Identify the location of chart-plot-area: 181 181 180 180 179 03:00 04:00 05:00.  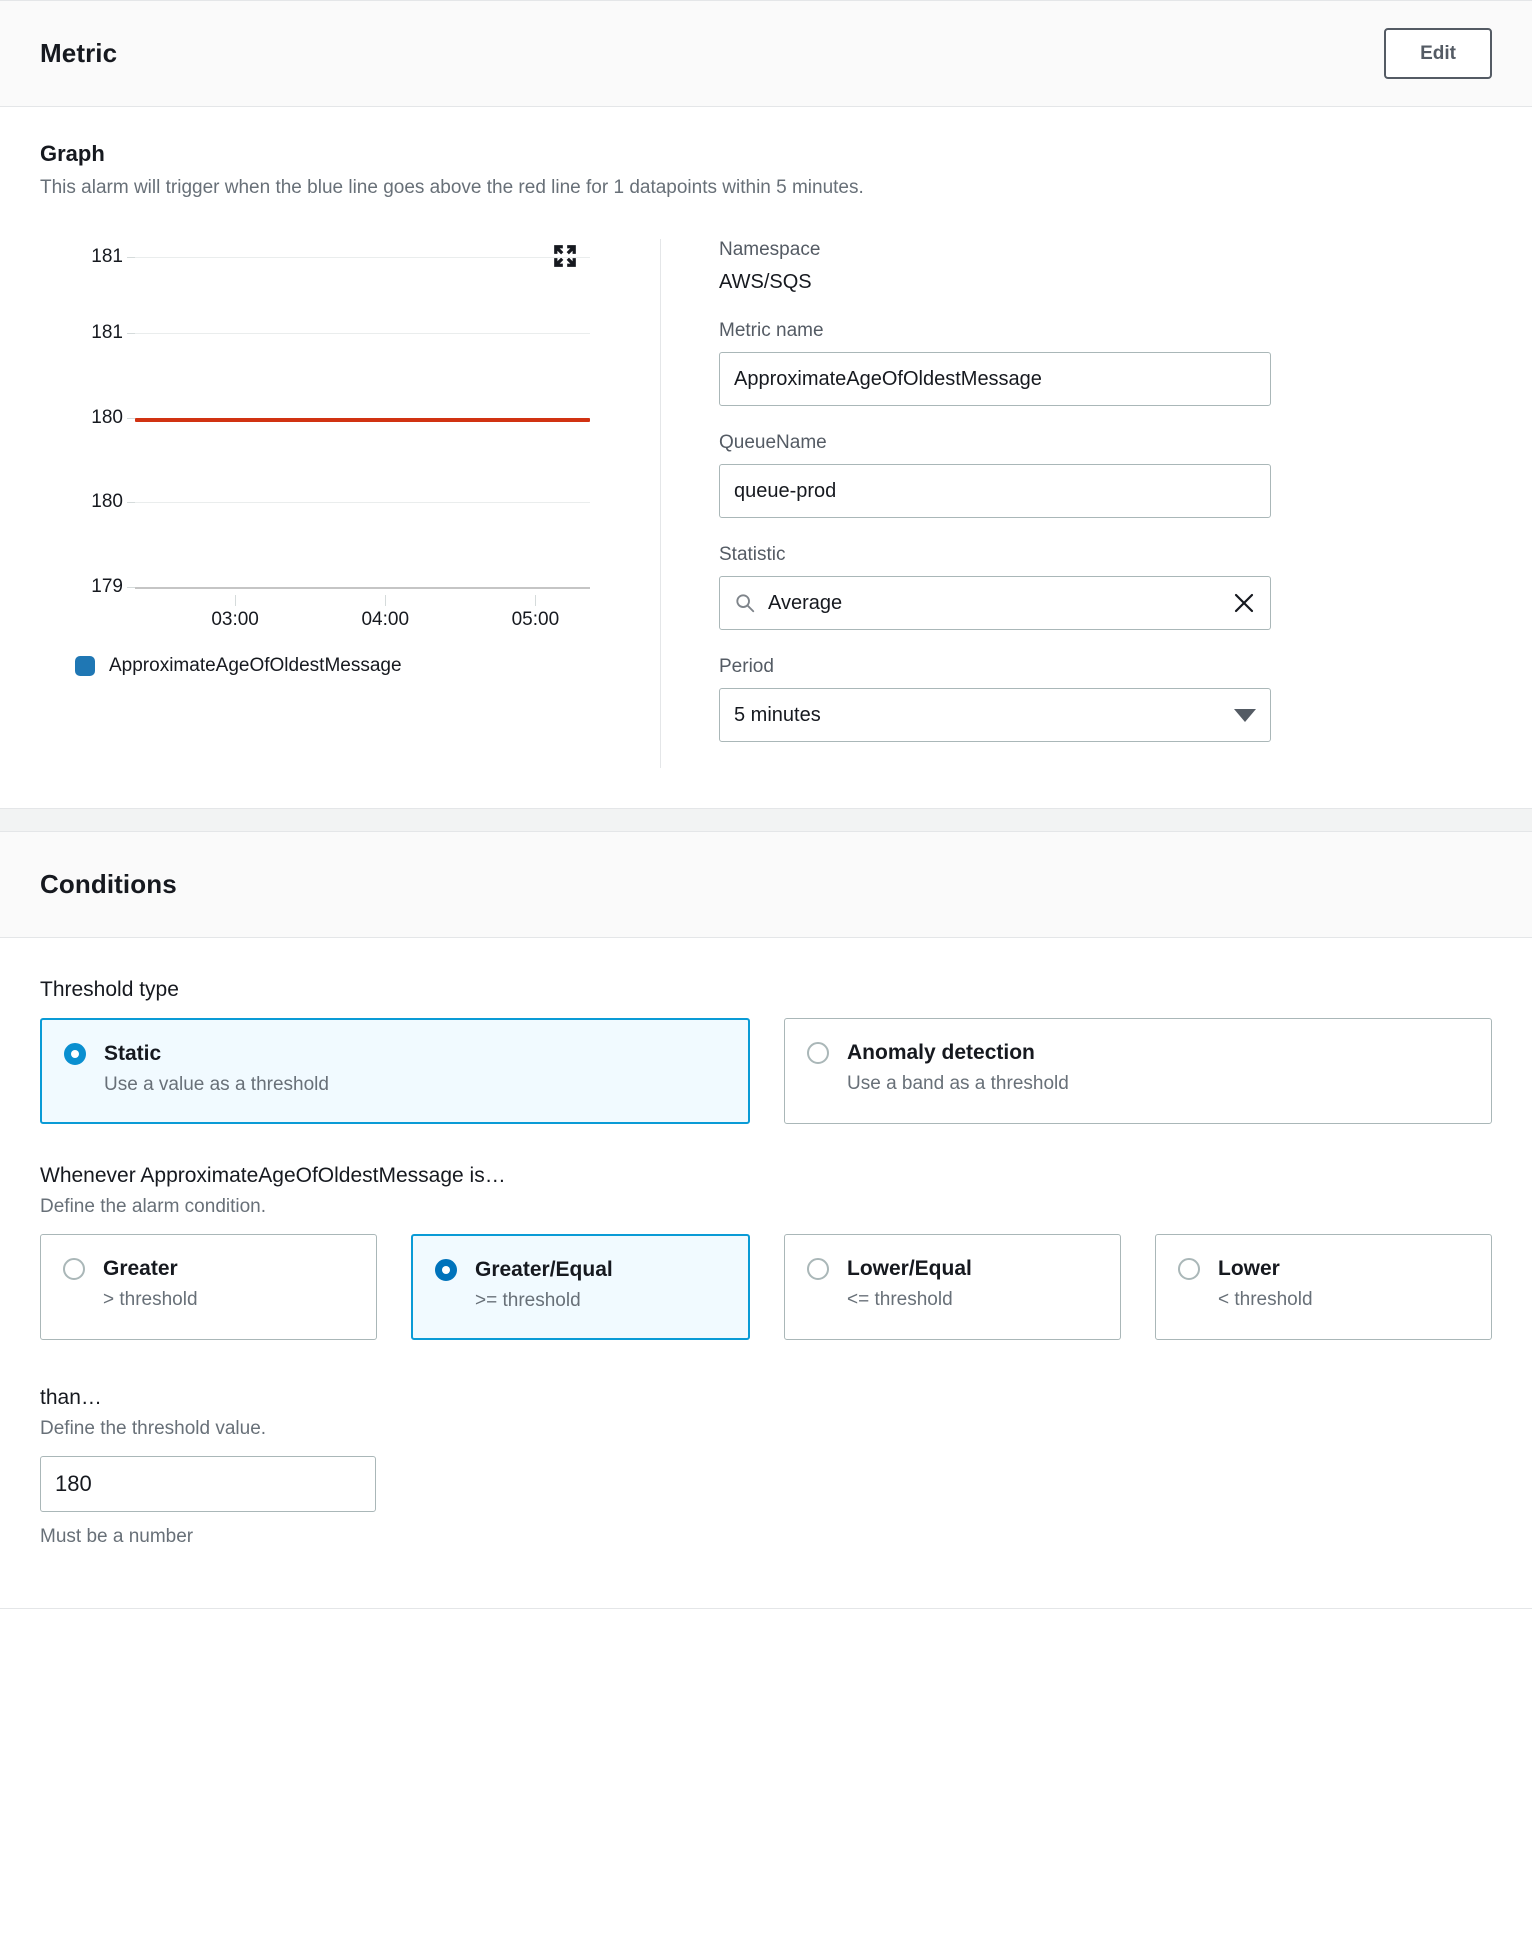
(340, 438).